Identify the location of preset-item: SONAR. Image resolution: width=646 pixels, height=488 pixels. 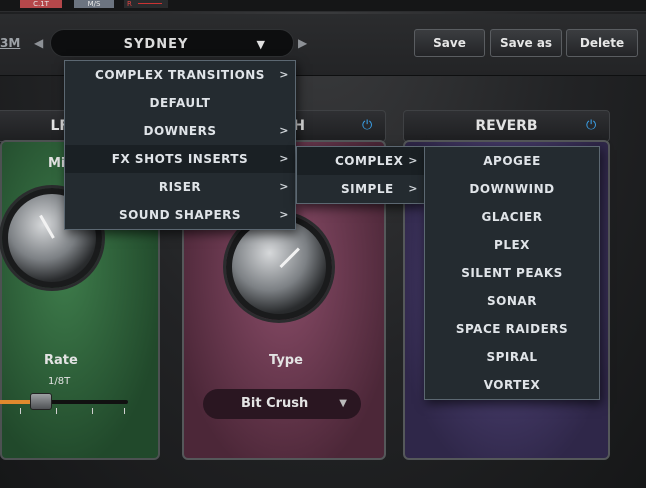
(512, 301).